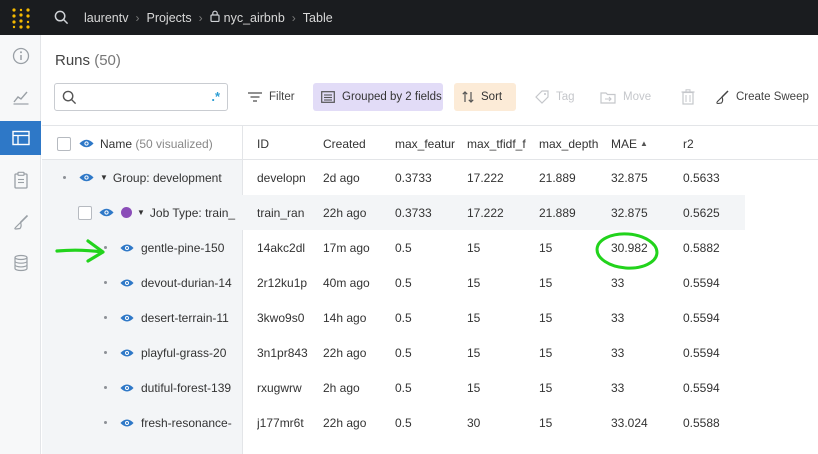  What do you see at coordinates (61, 17) in the screenshot?
I see `global-search-button` at bounding box center [61, 17].